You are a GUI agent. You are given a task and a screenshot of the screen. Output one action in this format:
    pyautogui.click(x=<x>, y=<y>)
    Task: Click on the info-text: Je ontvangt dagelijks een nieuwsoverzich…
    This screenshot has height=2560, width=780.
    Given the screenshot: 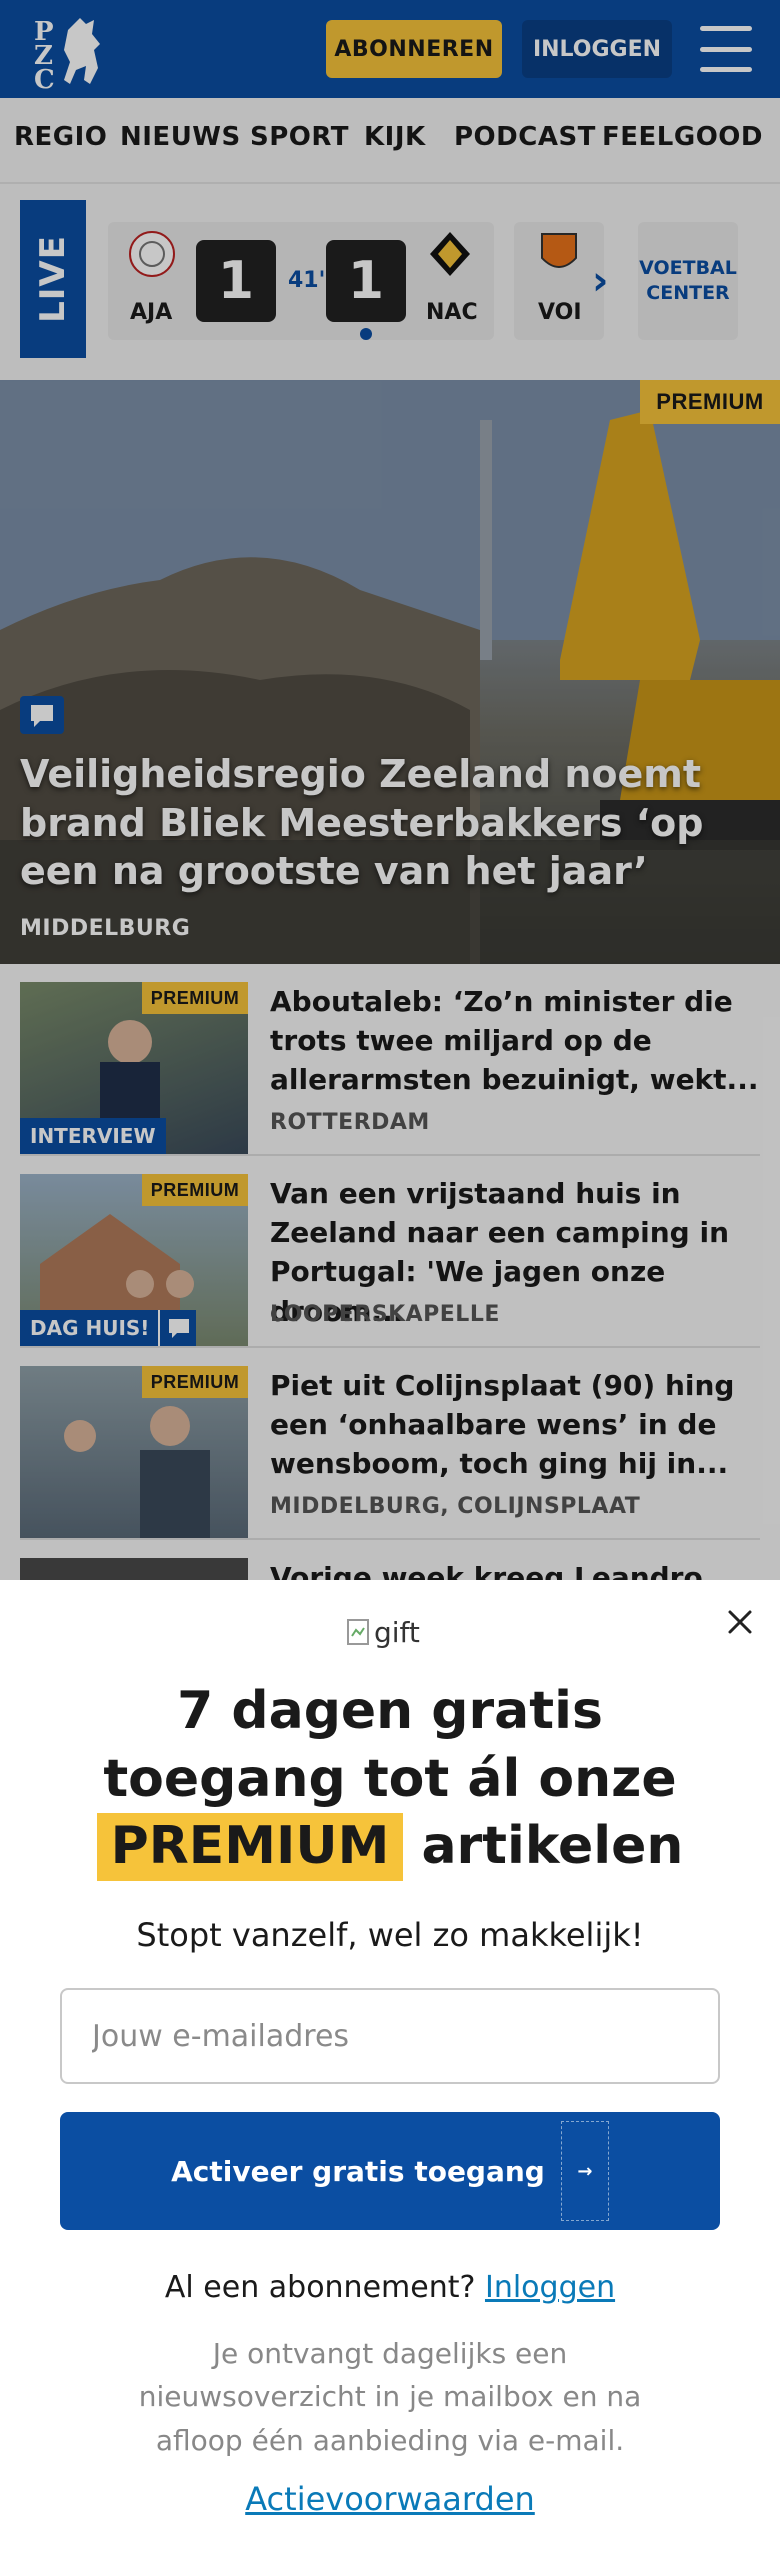 What is the action you would take?
    pyautogui.click(x=390, y=2397)
    